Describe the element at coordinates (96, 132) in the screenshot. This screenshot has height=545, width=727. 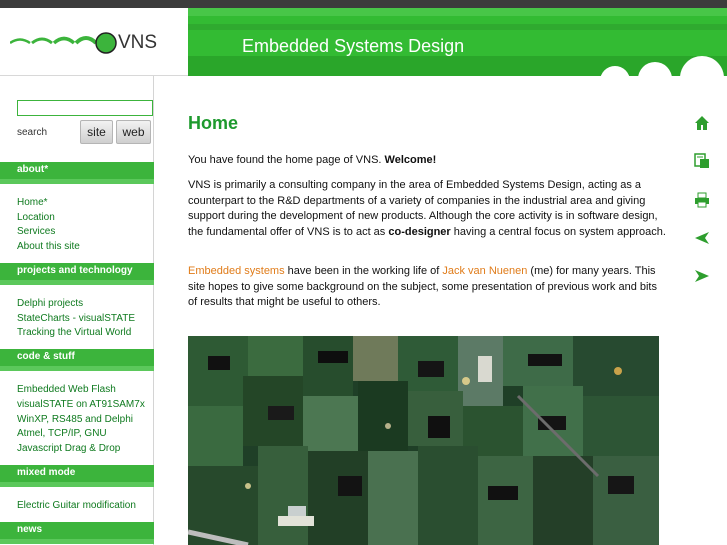
I see `search-site-button: site` at that location.